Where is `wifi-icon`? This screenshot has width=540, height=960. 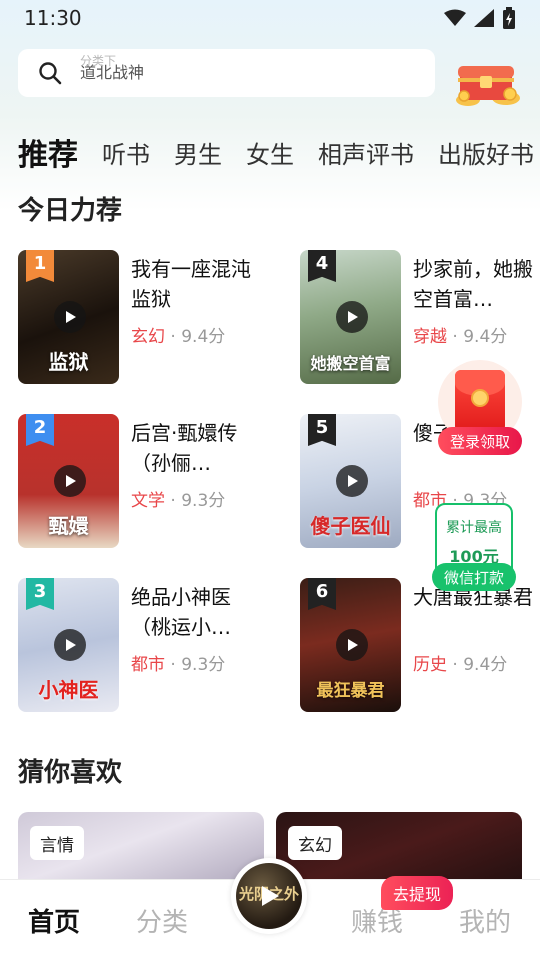
wifi-icon is located at coordinates (455, 17).